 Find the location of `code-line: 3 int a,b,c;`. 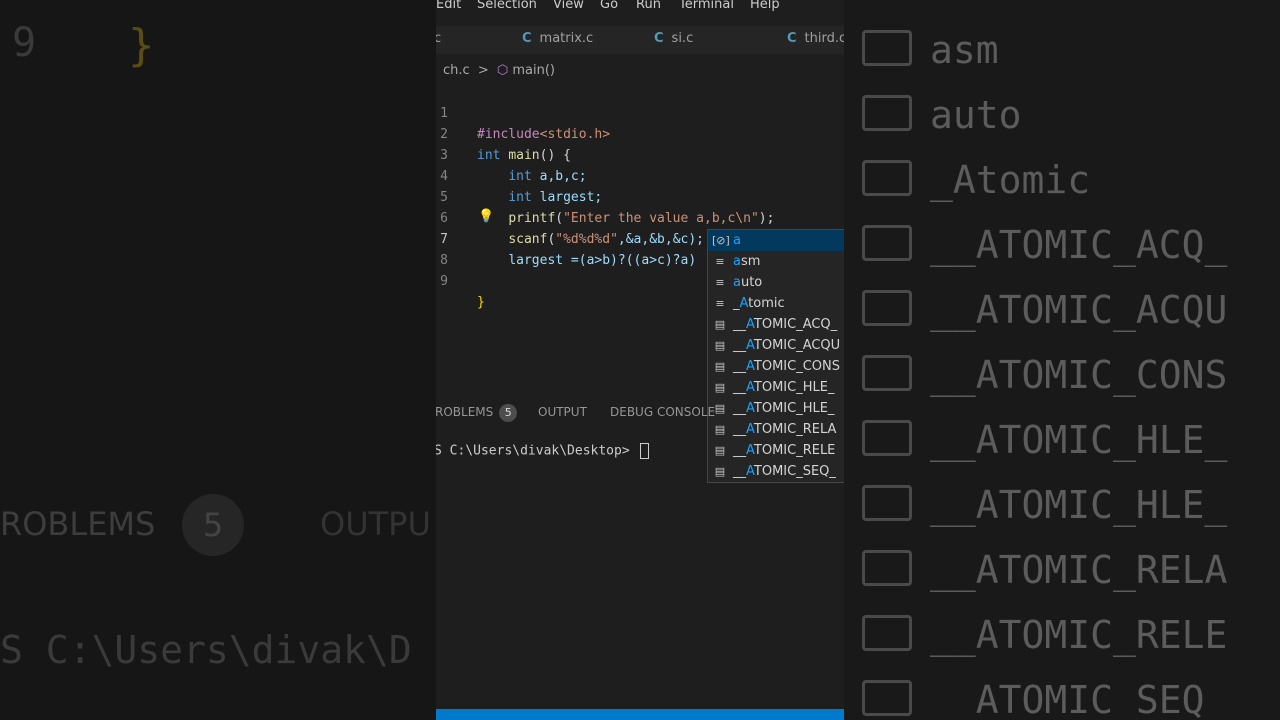

code-line: 3 int a,b,c; is located at coordinates (640, 154).